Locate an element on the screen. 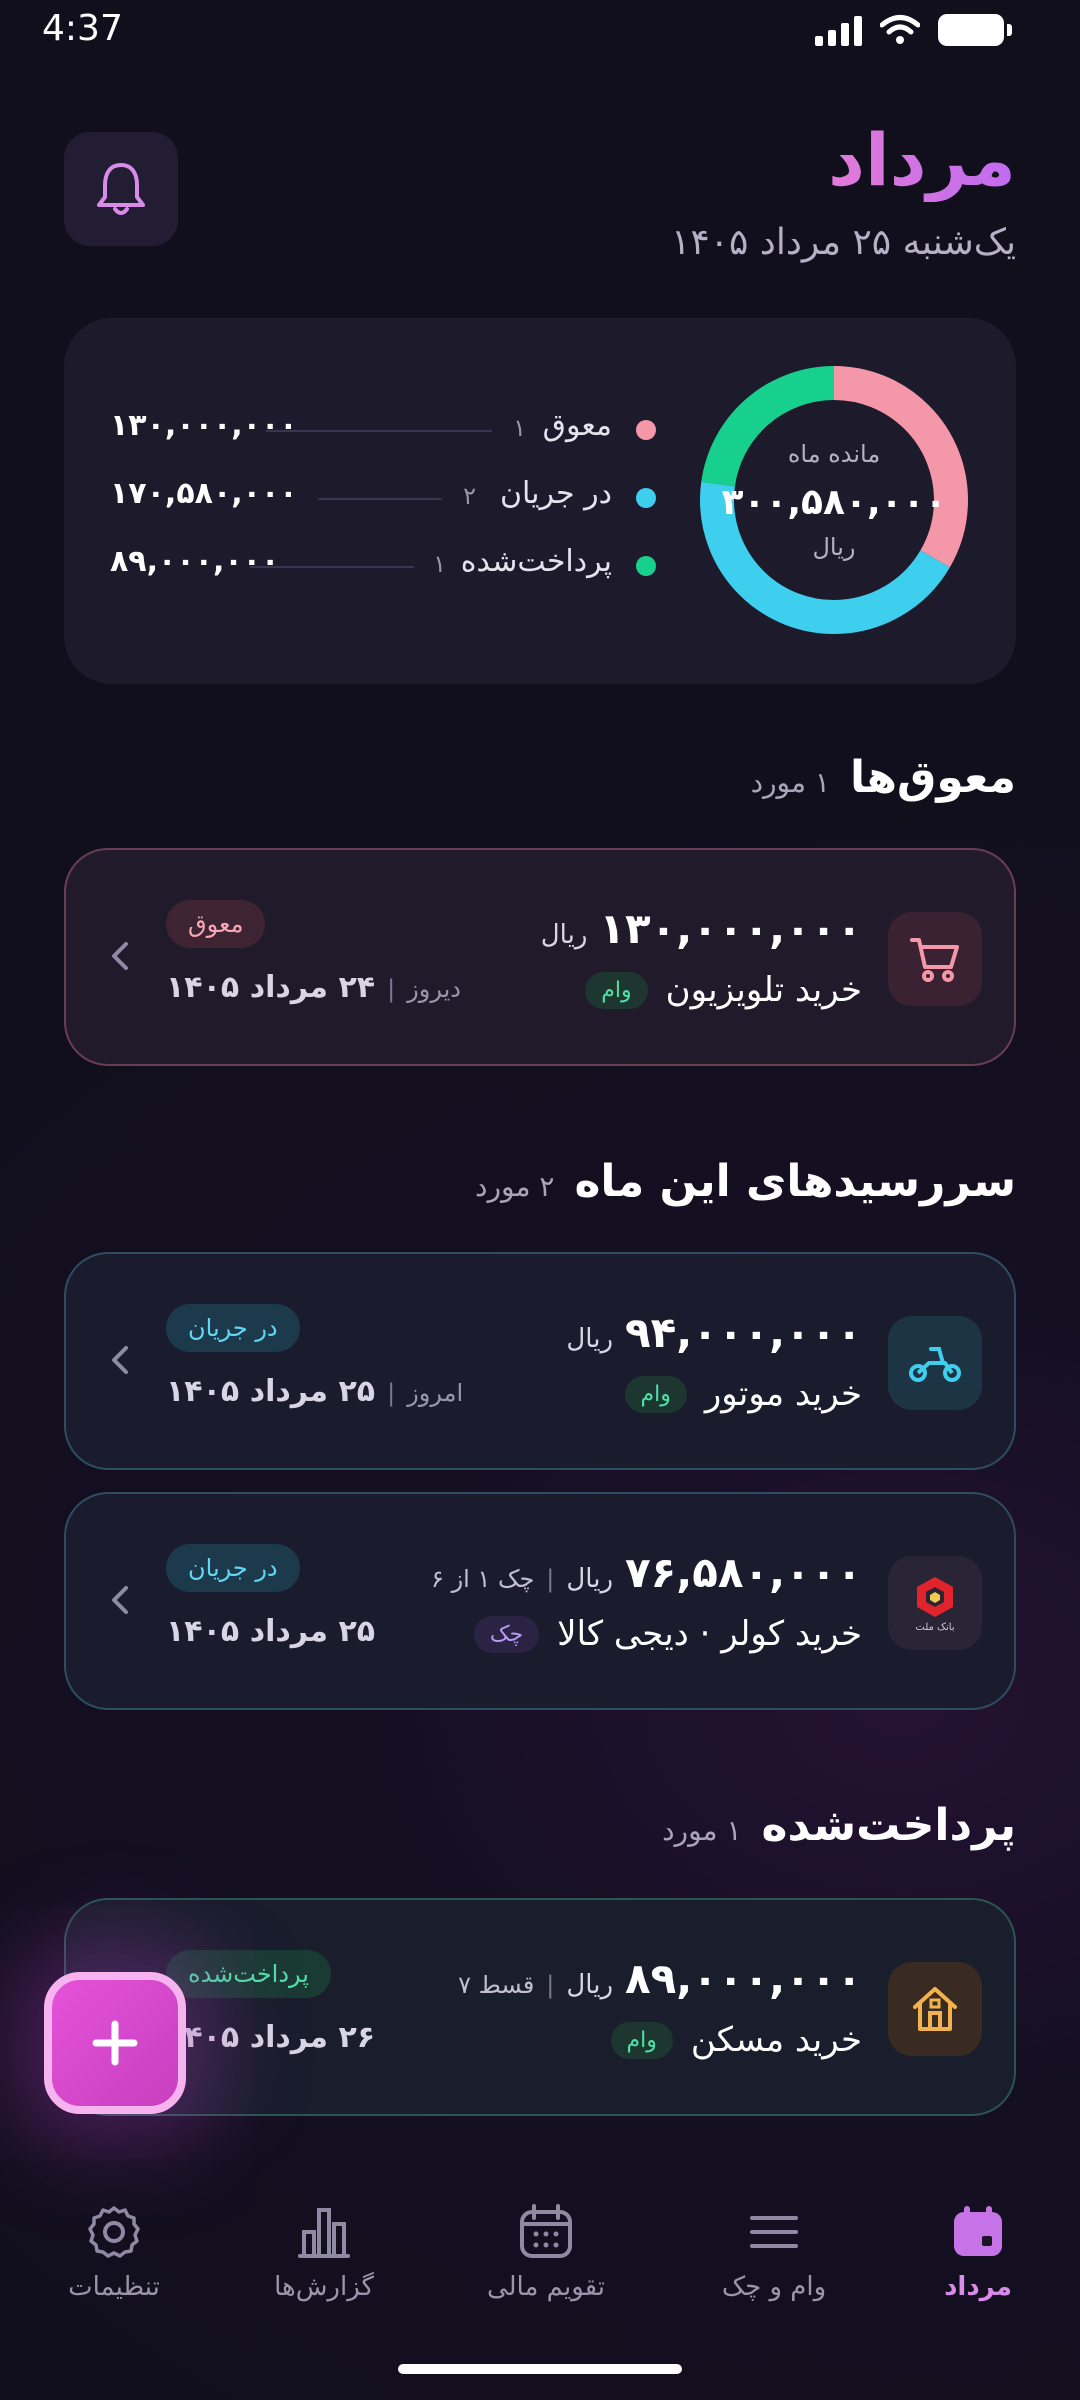 The image size is (1080, 2400). add-installment-button is located at coordinates (115, 2043).